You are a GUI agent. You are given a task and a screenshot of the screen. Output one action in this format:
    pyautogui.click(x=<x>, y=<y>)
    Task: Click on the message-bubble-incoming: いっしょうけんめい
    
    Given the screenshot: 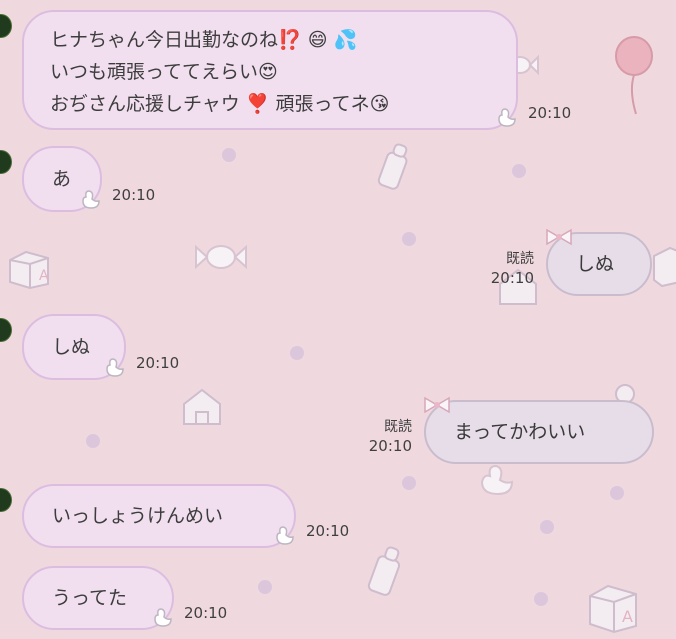 What is the action you would take?
    pyautogui.click(x=159, y=516)
    